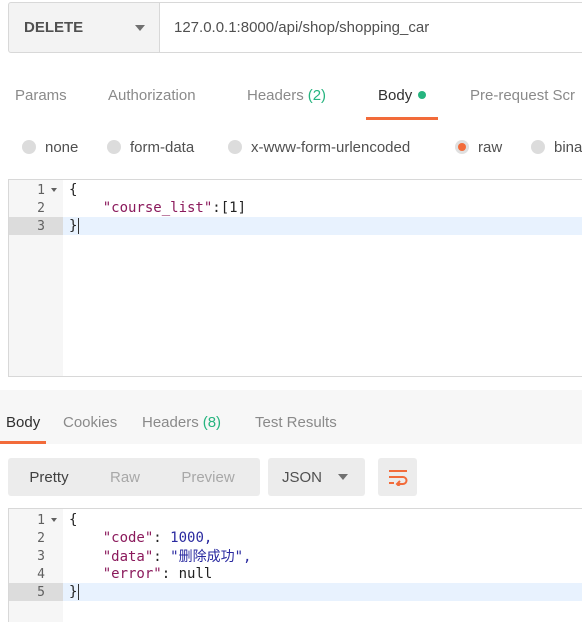  Describe the element at coordinates (317, 95) in the screenshot. I see `headers-count-badge: (2)` at that location.